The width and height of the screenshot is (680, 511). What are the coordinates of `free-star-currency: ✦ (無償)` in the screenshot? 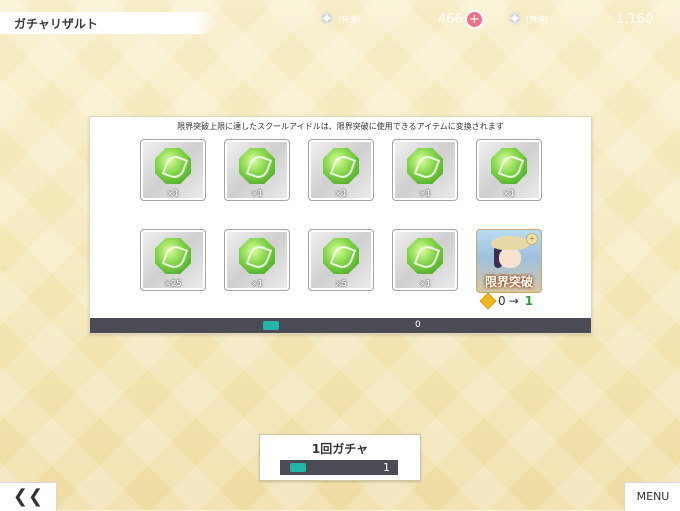 It's located at (528, 19).